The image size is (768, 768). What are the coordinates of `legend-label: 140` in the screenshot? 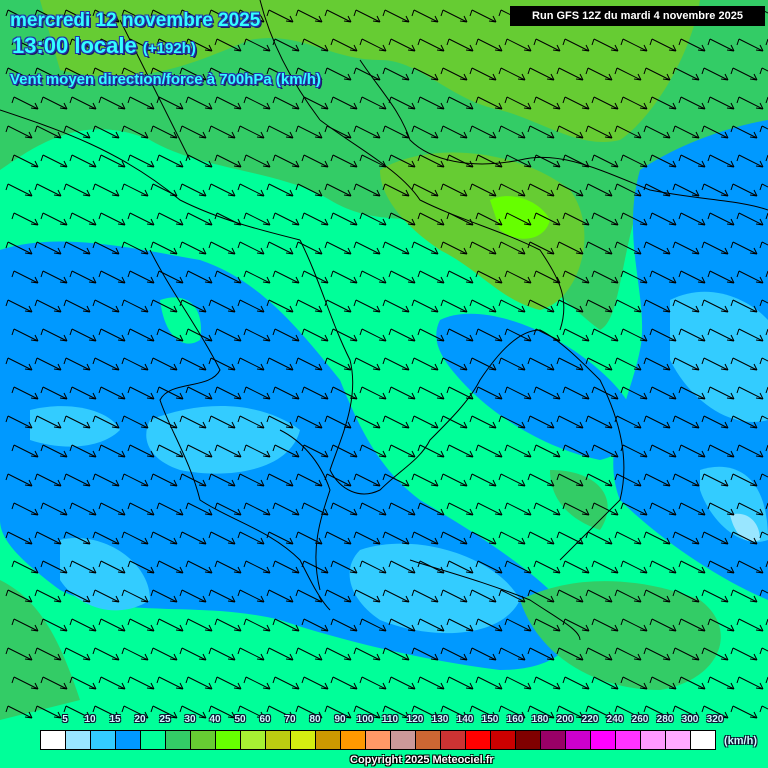 It's located at (465, 719).